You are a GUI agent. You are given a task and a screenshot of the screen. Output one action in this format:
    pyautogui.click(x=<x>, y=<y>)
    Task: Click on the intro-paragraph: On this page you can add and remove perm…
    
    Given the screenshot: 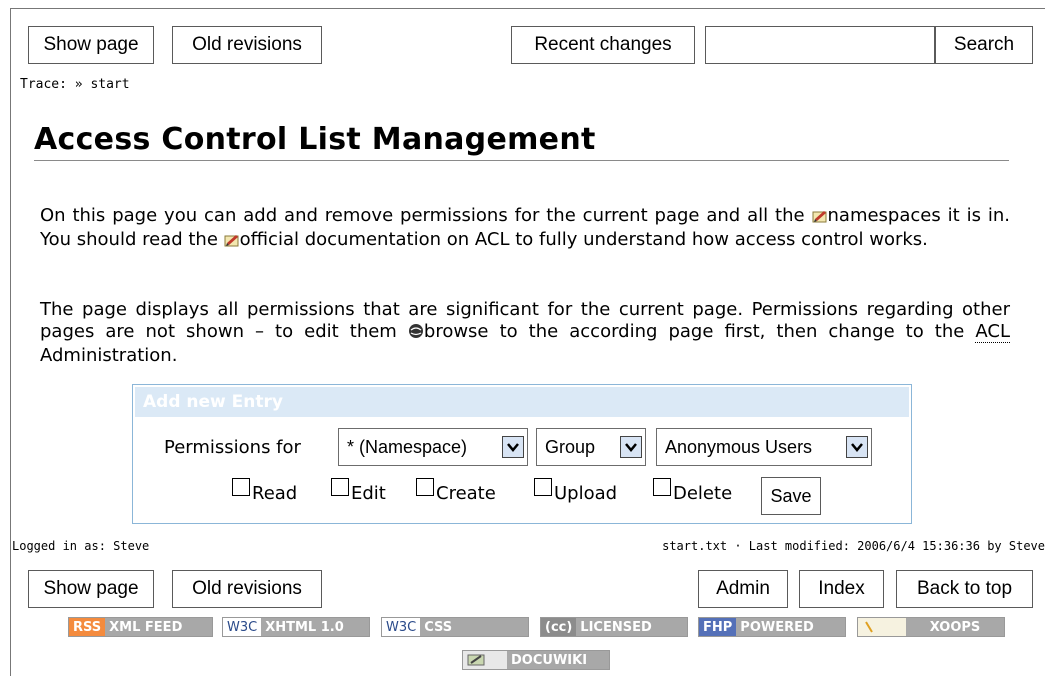 What is the action you would take?
    pyautogui.click(x=525, y=229)
    